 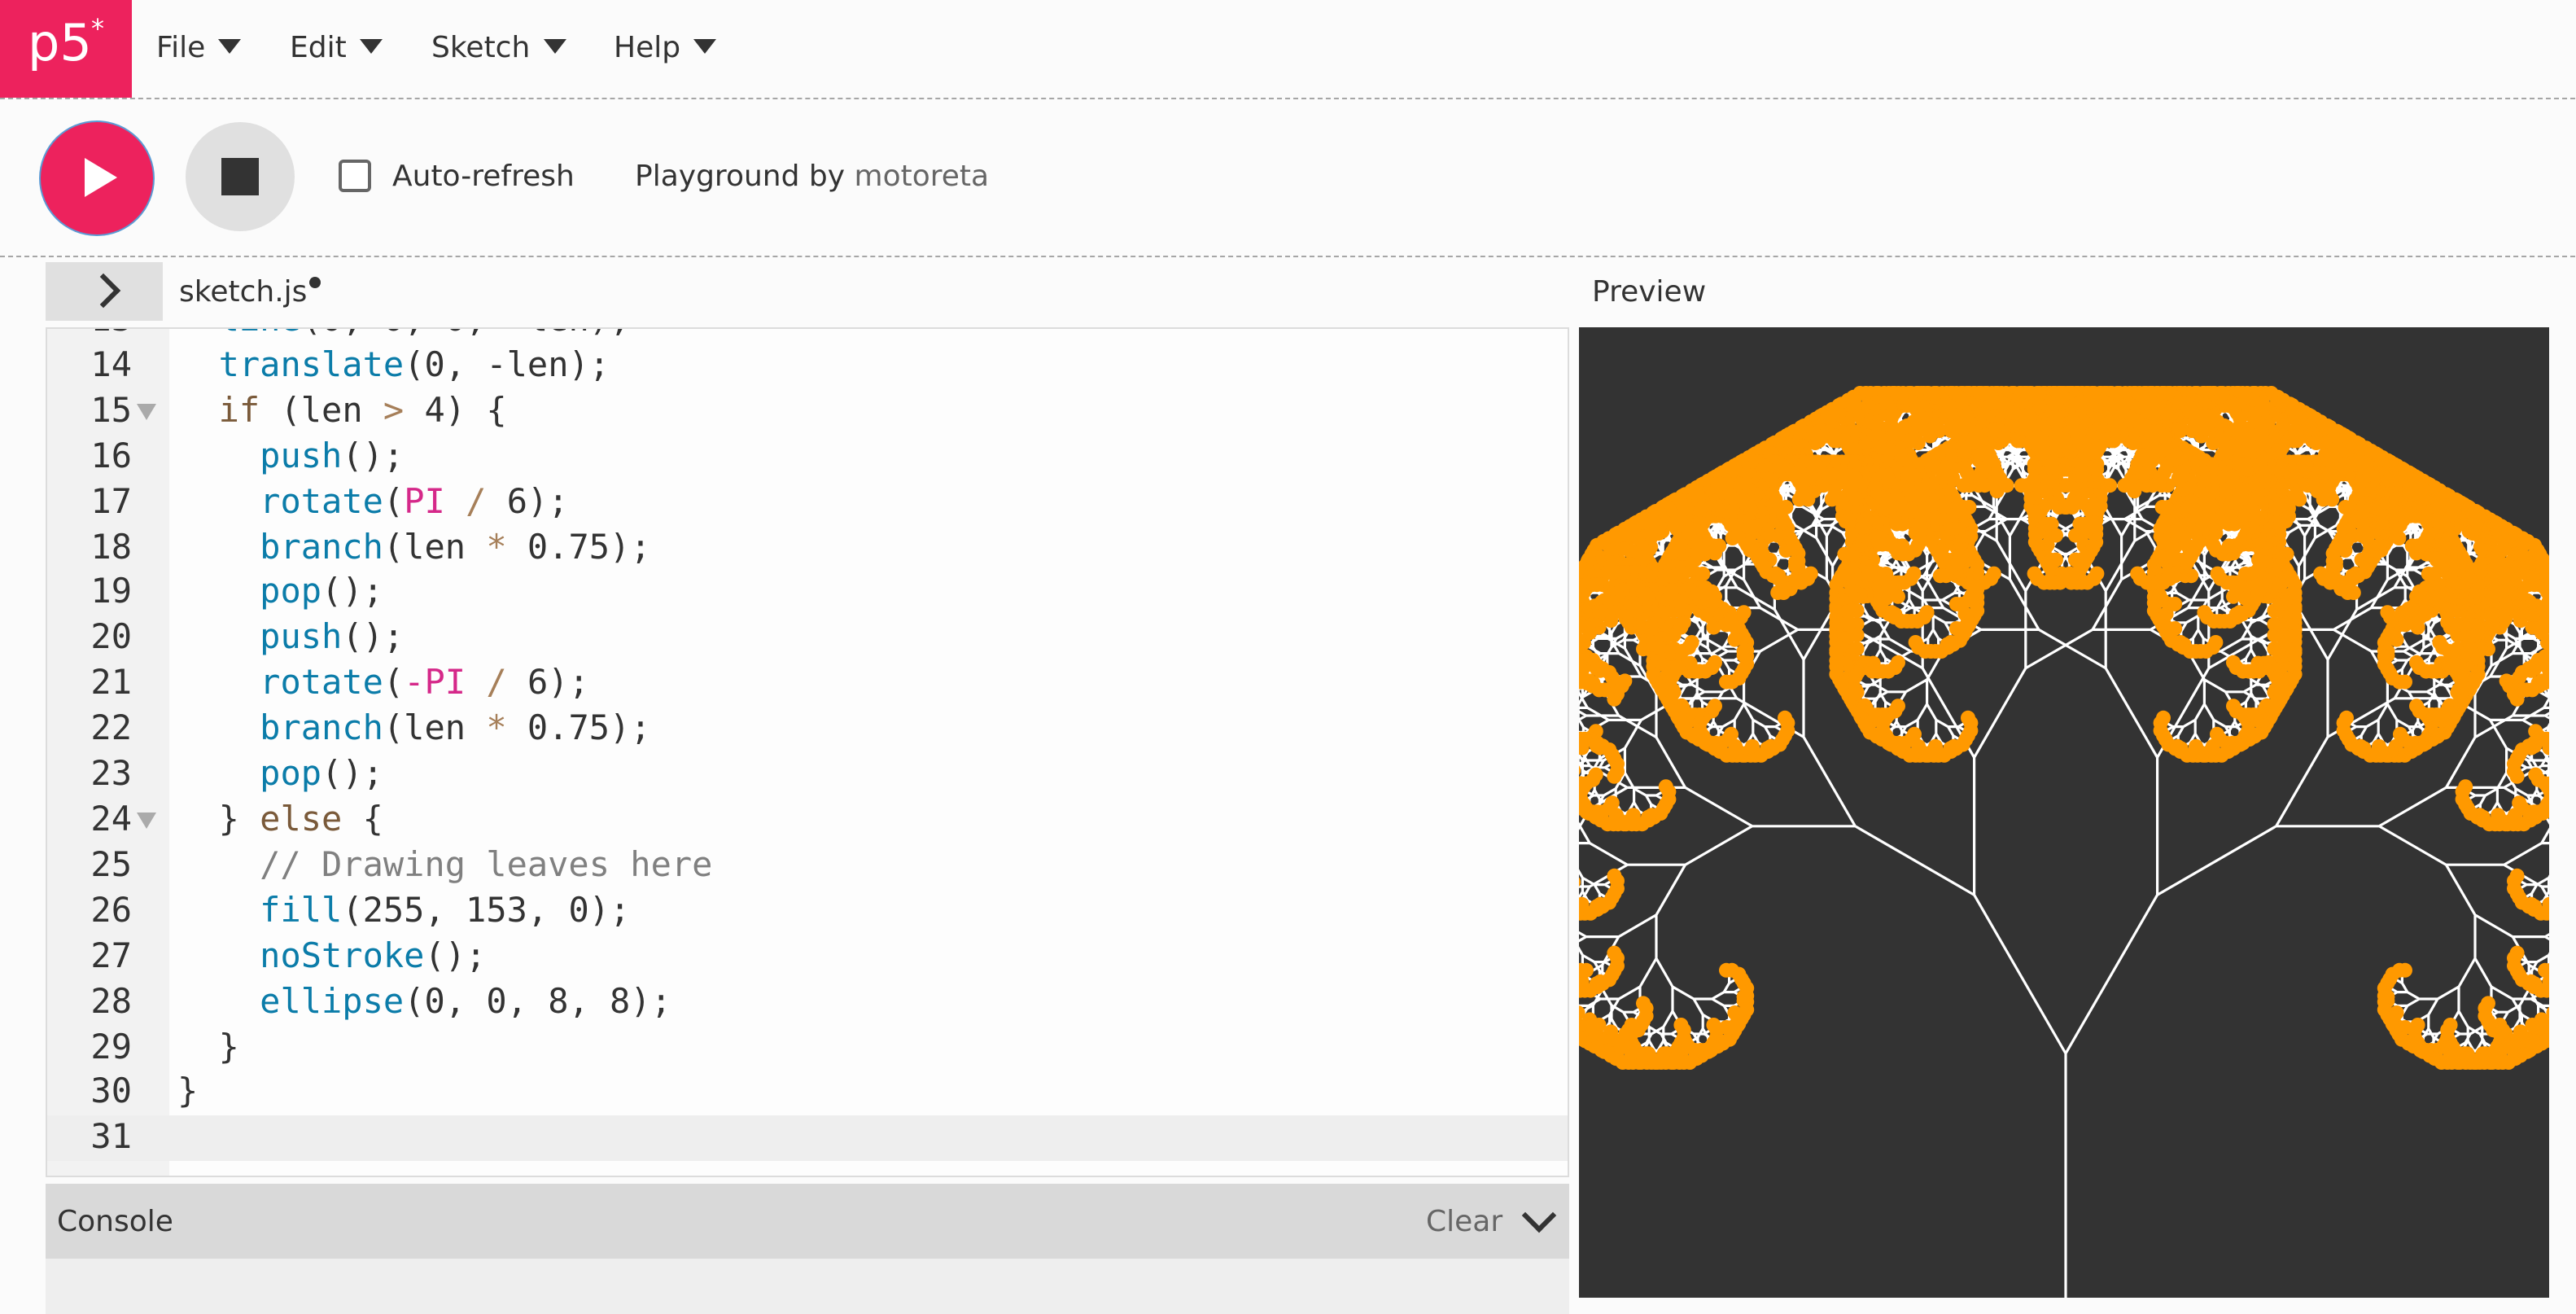 I want to click on logo-text: p5, so click(x=60, y=44).